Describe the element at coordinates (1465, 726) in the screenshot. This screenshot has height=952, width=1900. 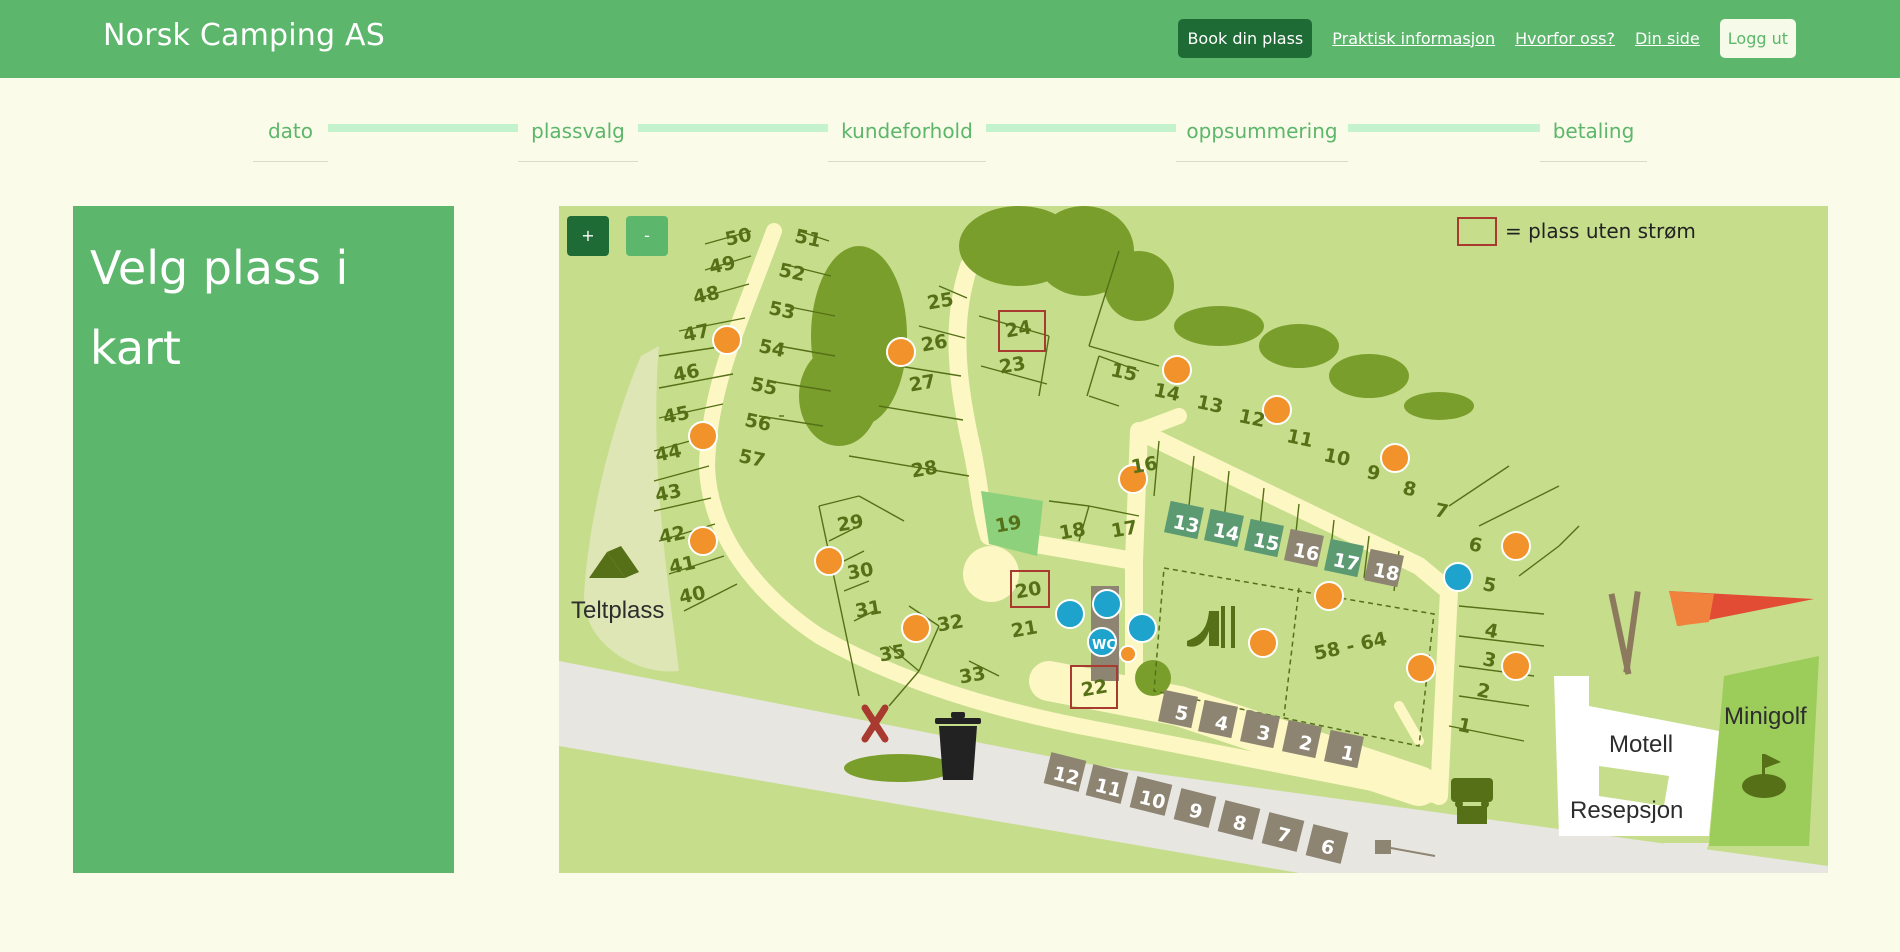
I see `site-label: 1` at that location.